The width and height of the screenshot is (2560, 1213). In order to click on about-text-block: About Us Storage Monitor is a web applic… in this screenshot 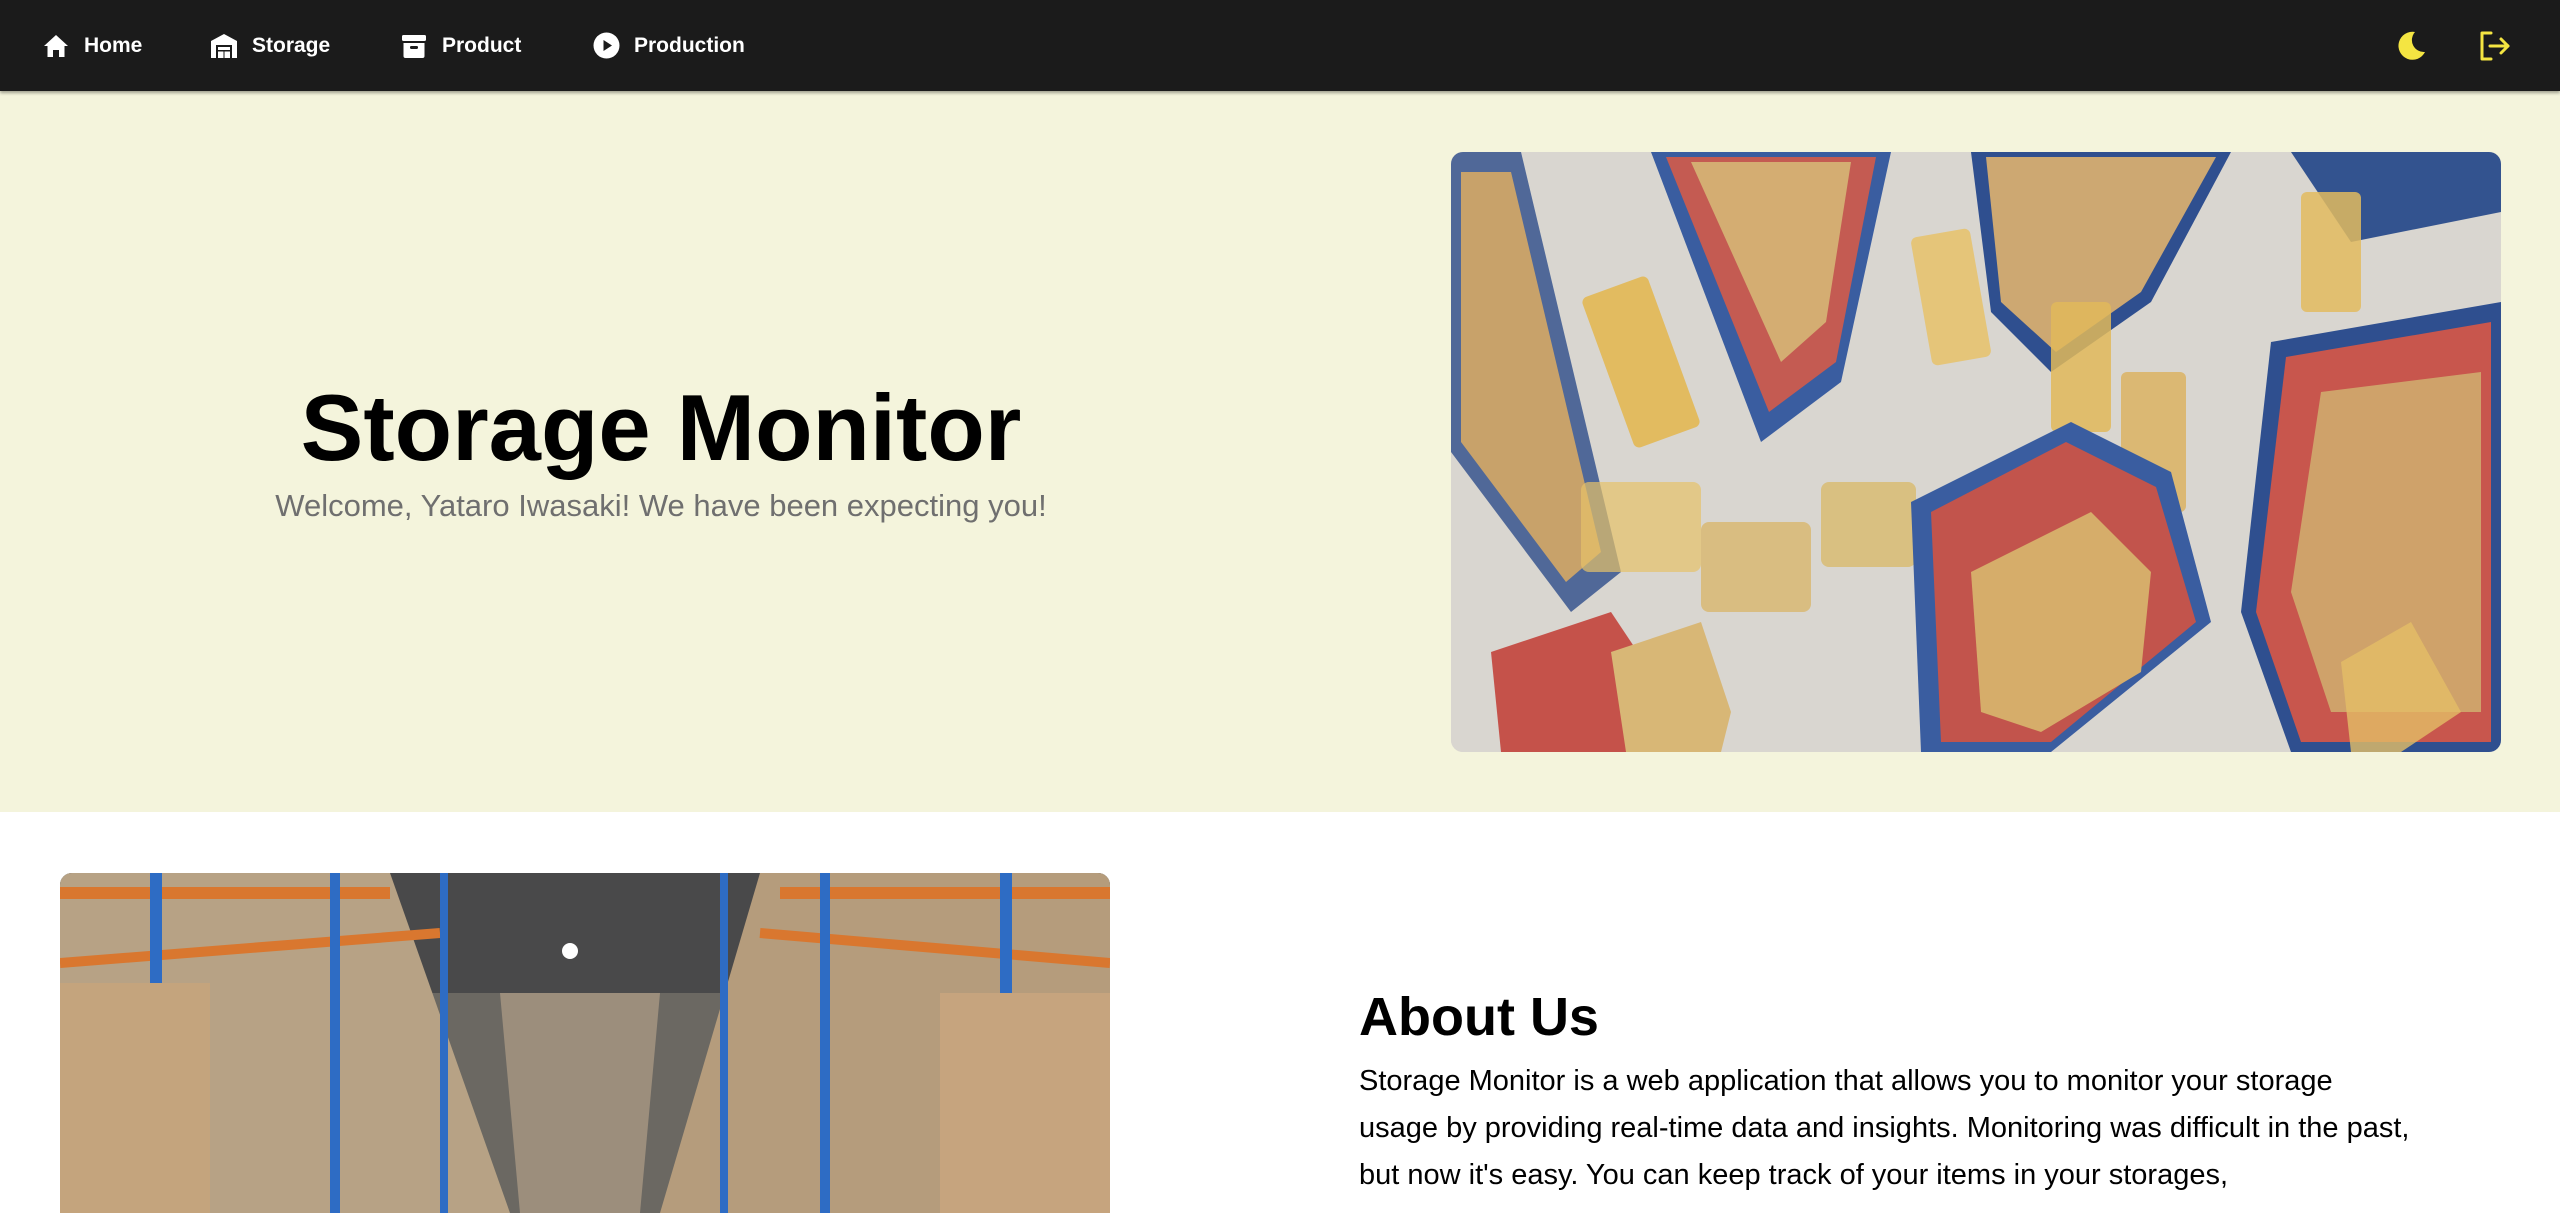, I will do `click(1889, 1094)`.